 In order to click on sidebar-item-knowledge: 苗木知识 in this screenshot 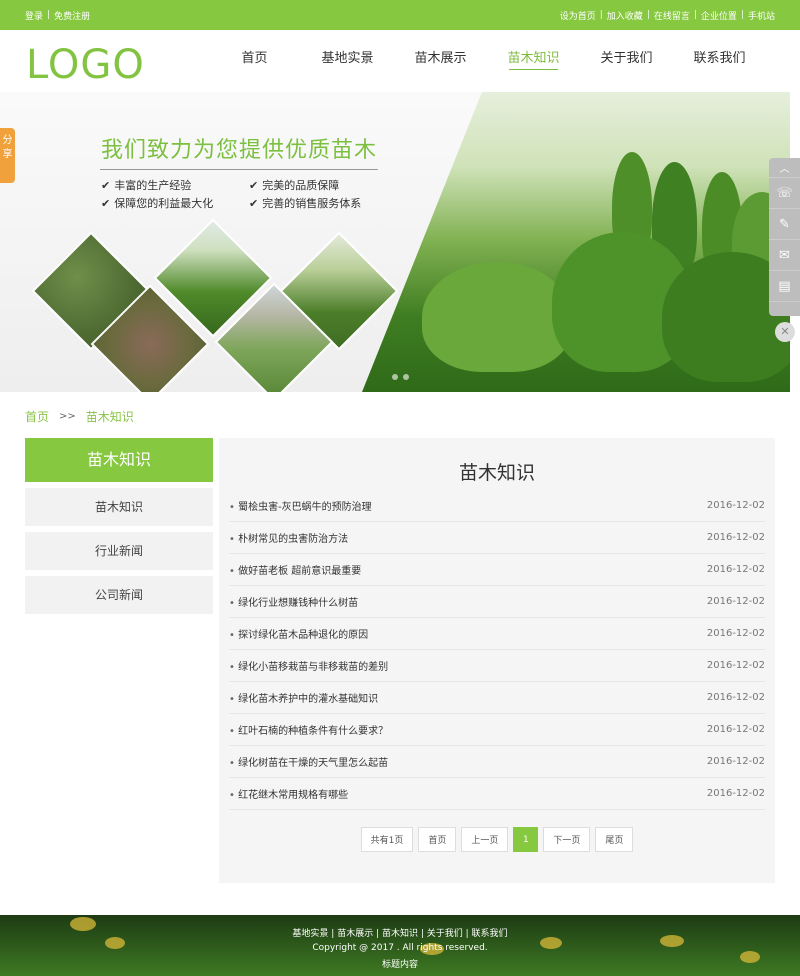, I will do `click(119, 507)`.